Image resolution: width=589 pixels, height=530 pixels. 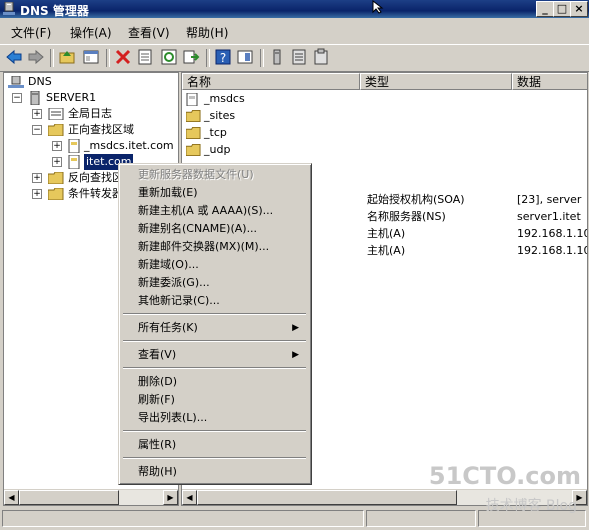 What do you see at coordinates (562, 9) in the screenshot?
I see `maximize-button: □` at bounding box center [562, 9].